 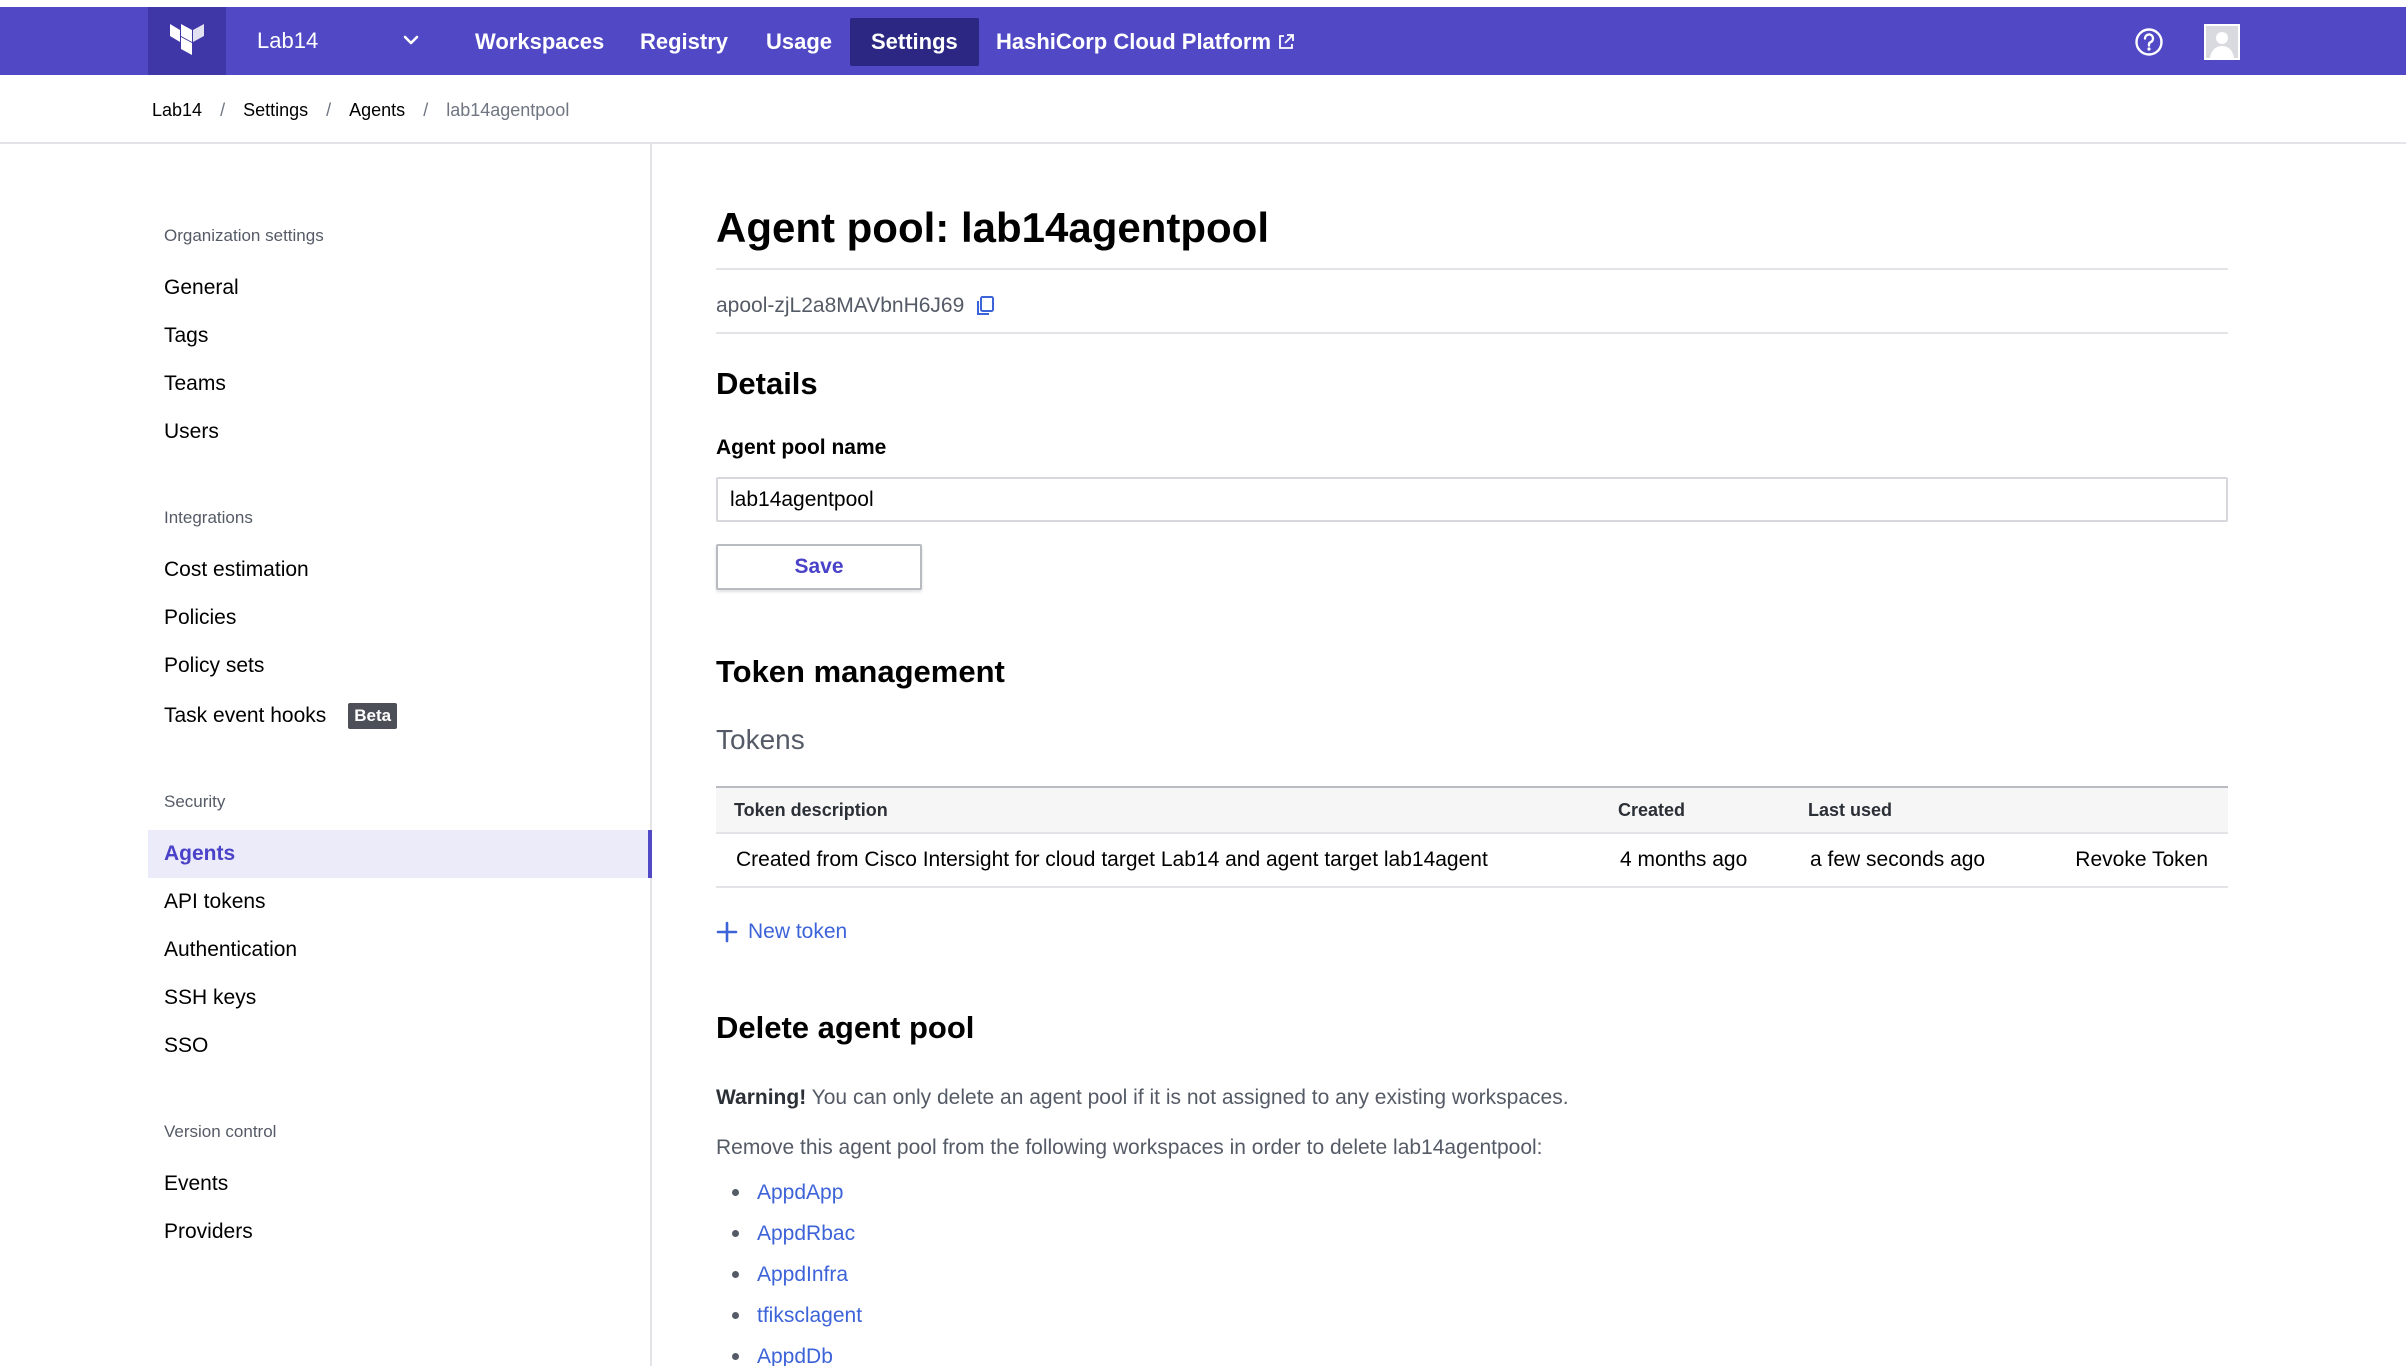 I want to click on breadcrumb-settings: Settings, so click(x=275, y=110).